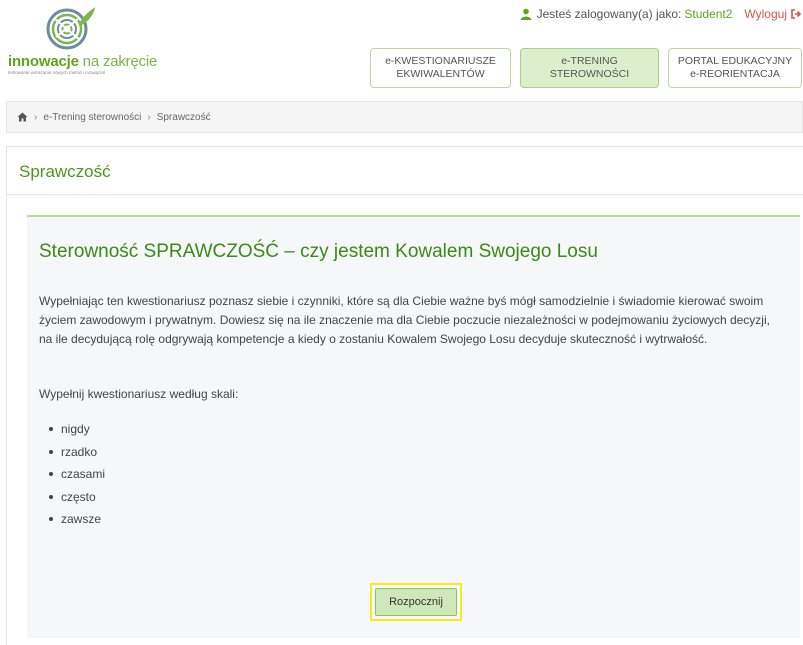  What do you see at coordinates (735, 74) in the screenshot?
I see `nav-tab-line2: e-REORIENTACJA` at bounding box center [735, 74].